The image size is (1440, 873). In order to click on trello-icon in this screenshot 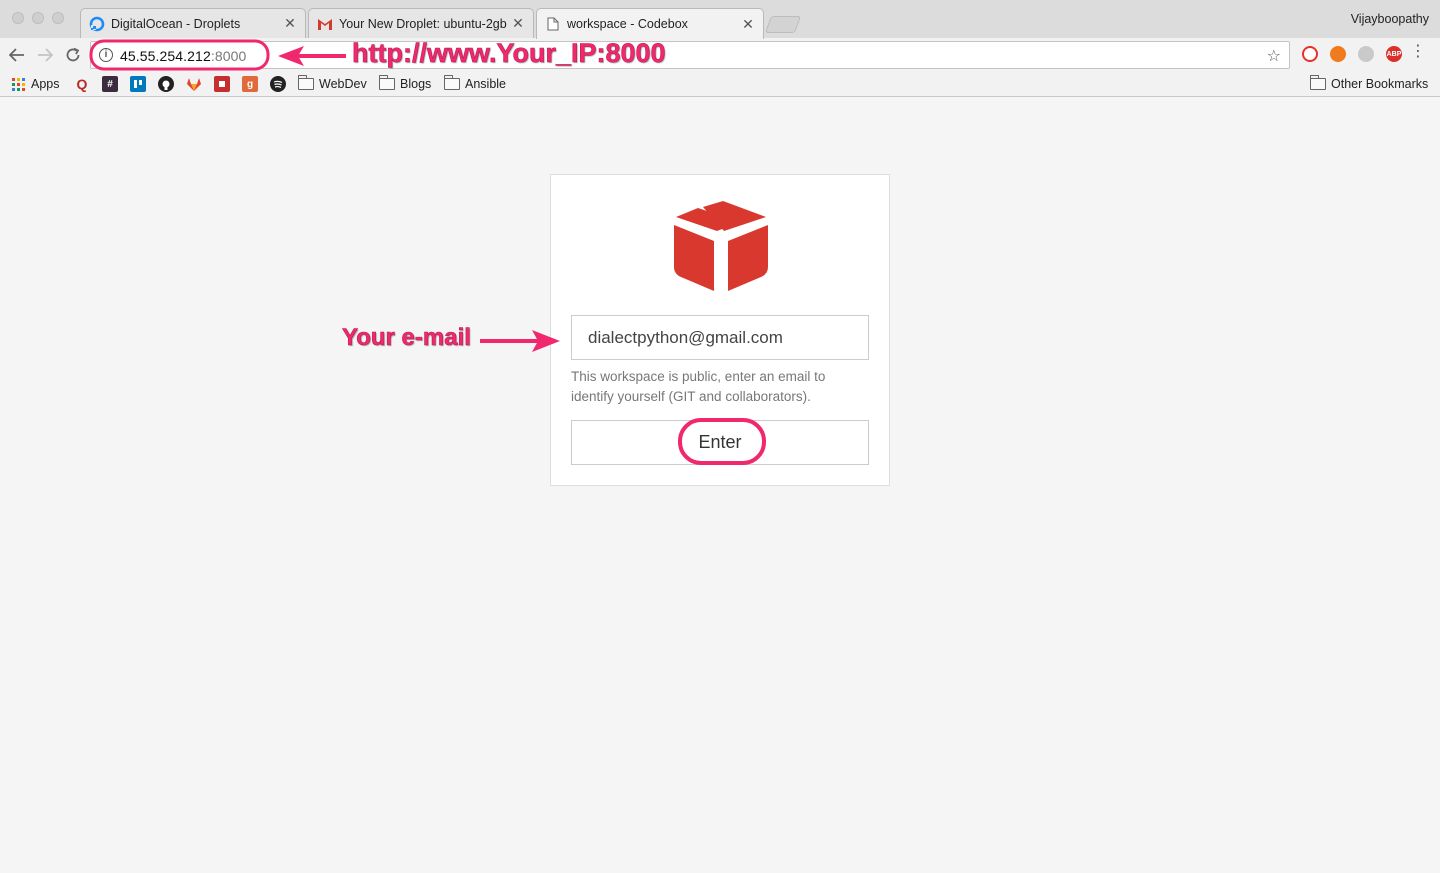, I will do `click(138, 84)`.